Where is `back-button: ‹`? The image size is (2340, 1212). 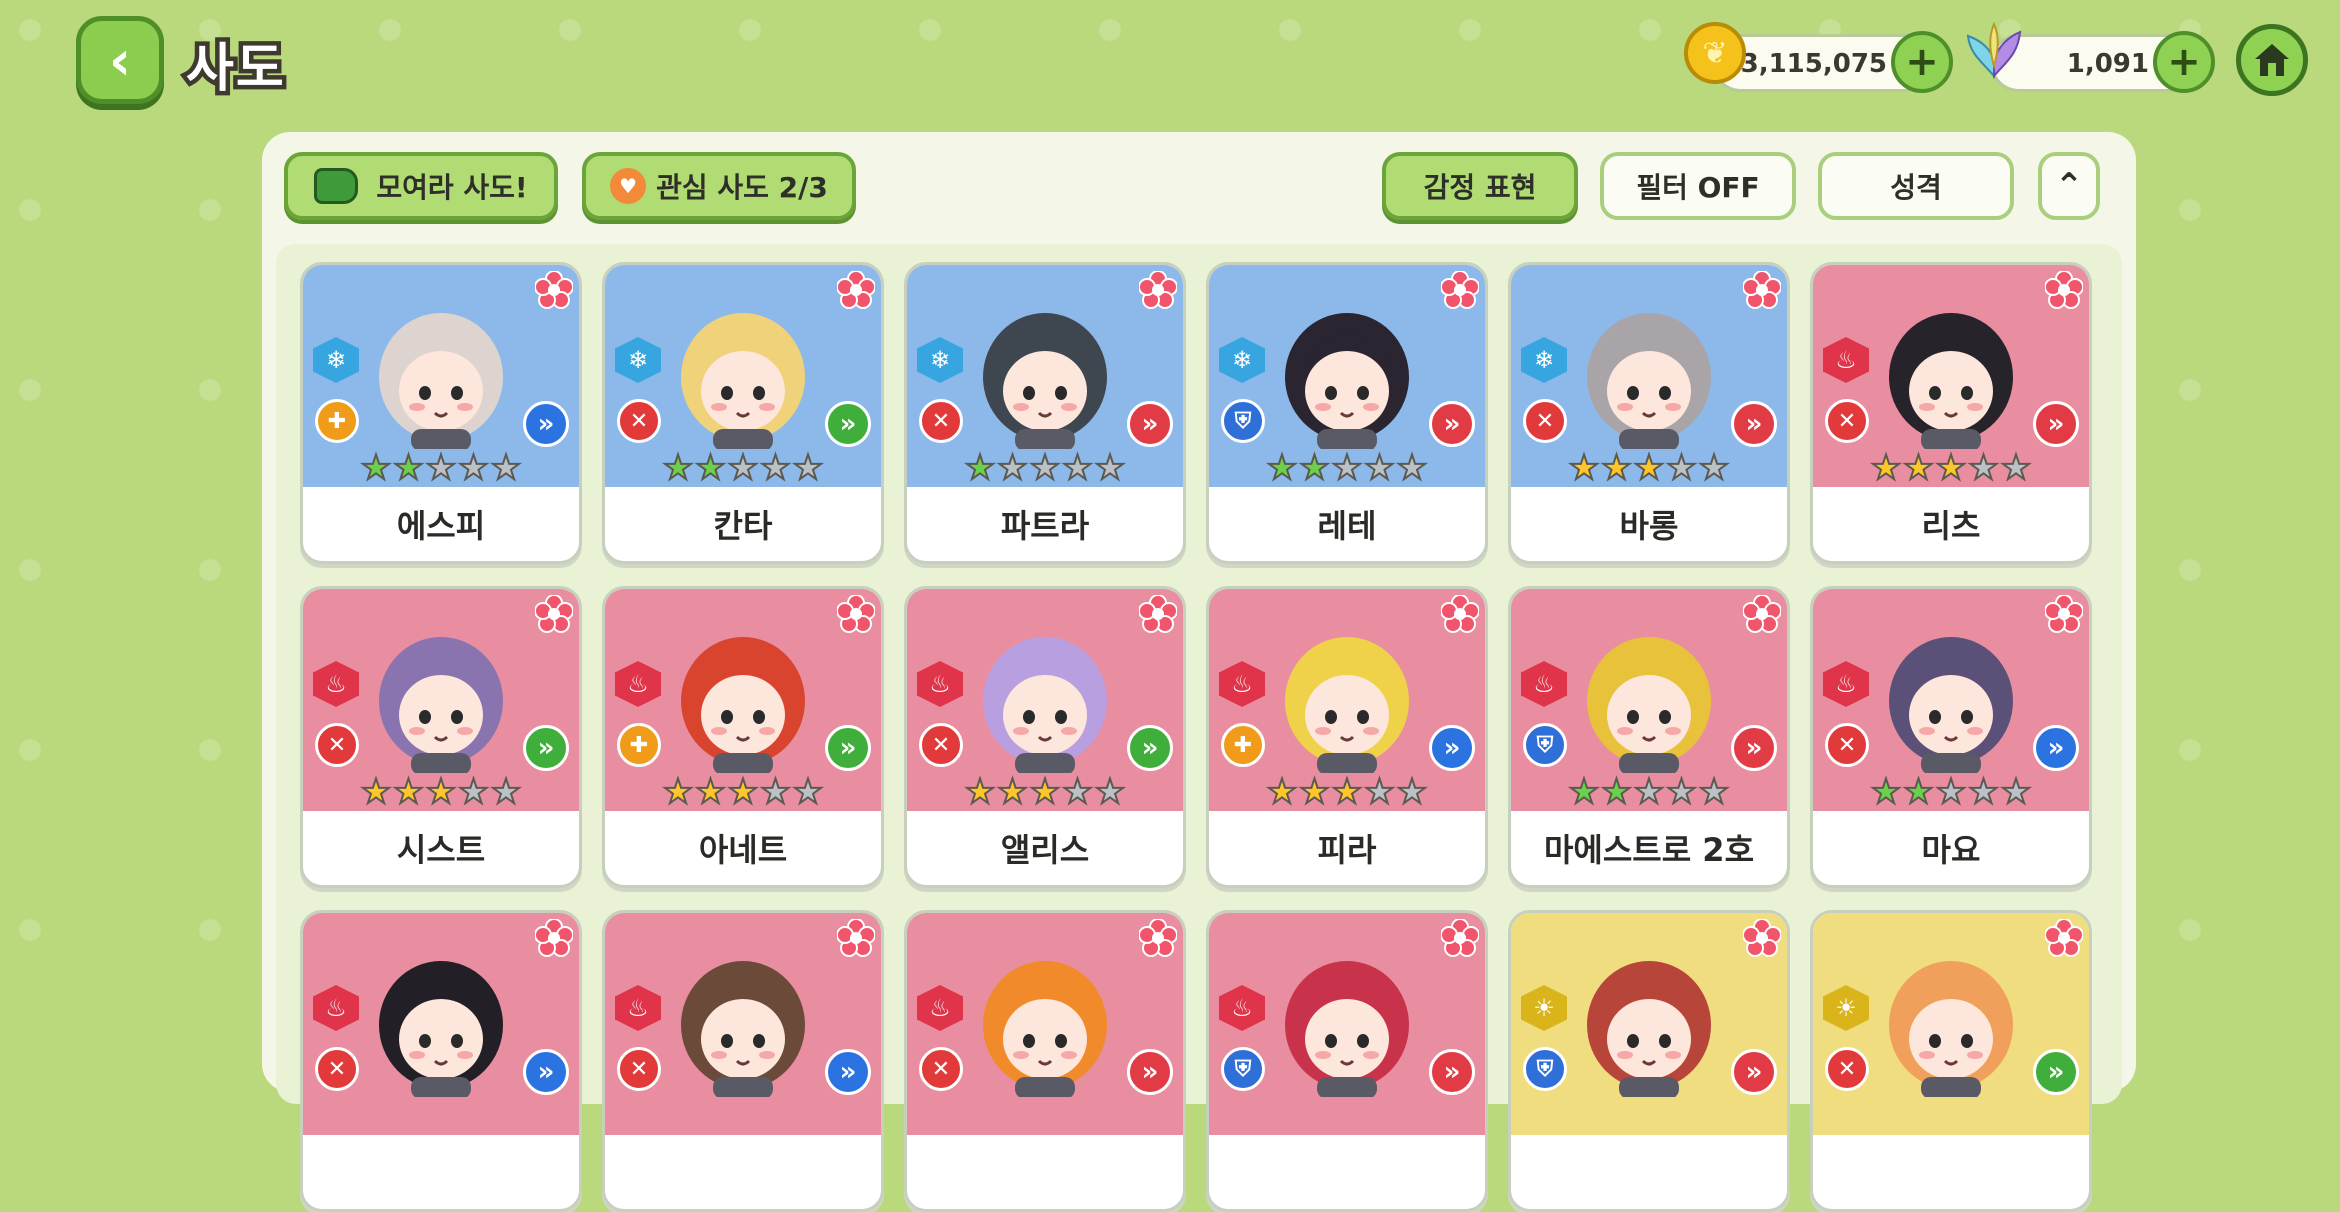 back-button: ‹ is located at coordinates (120, 60).